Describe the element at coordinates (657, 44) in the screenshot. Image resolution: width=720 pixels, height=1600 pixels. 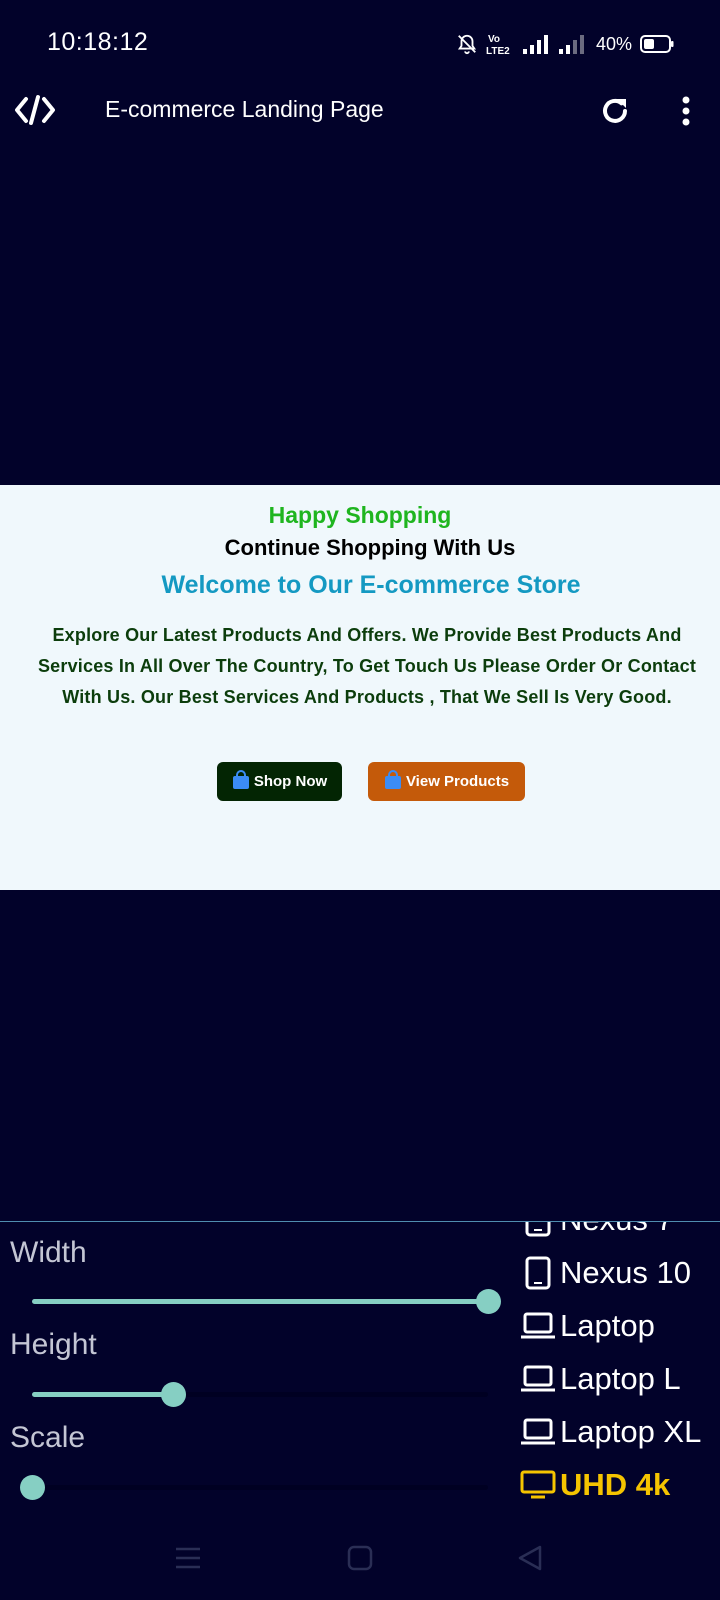
I see `battery-icon` at that location.